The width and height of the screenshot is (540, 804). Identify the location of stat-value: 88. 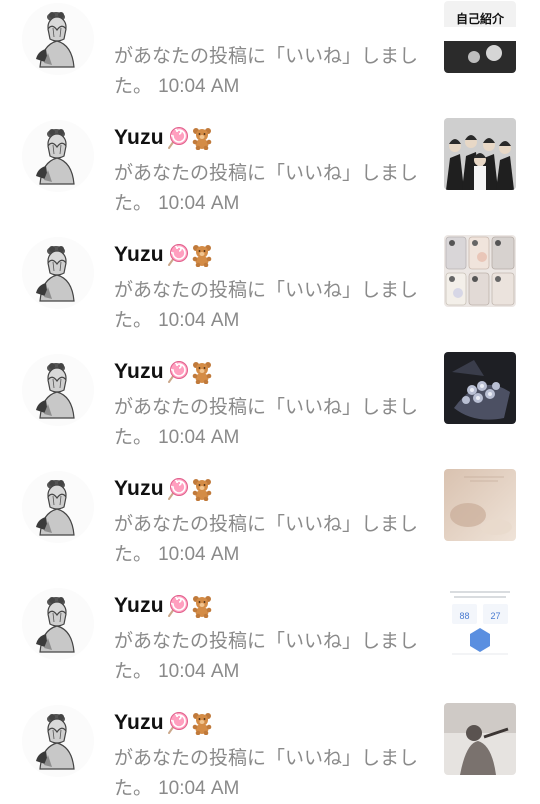
(464, 616).